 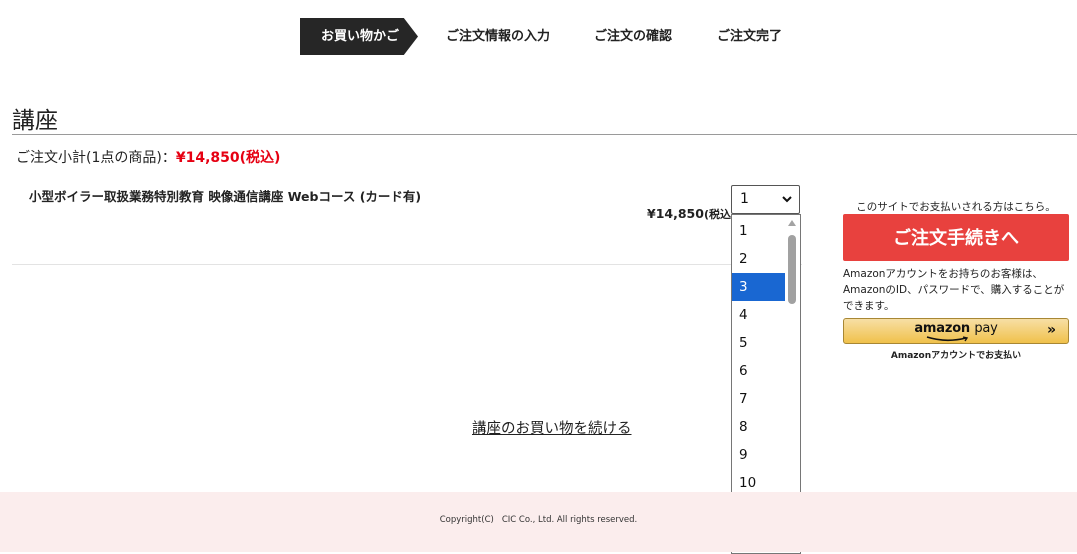 I want to click on order-subtotal: ご注文小計(1点の商品)：¥14,850(税込), so click(x=148, y=157).